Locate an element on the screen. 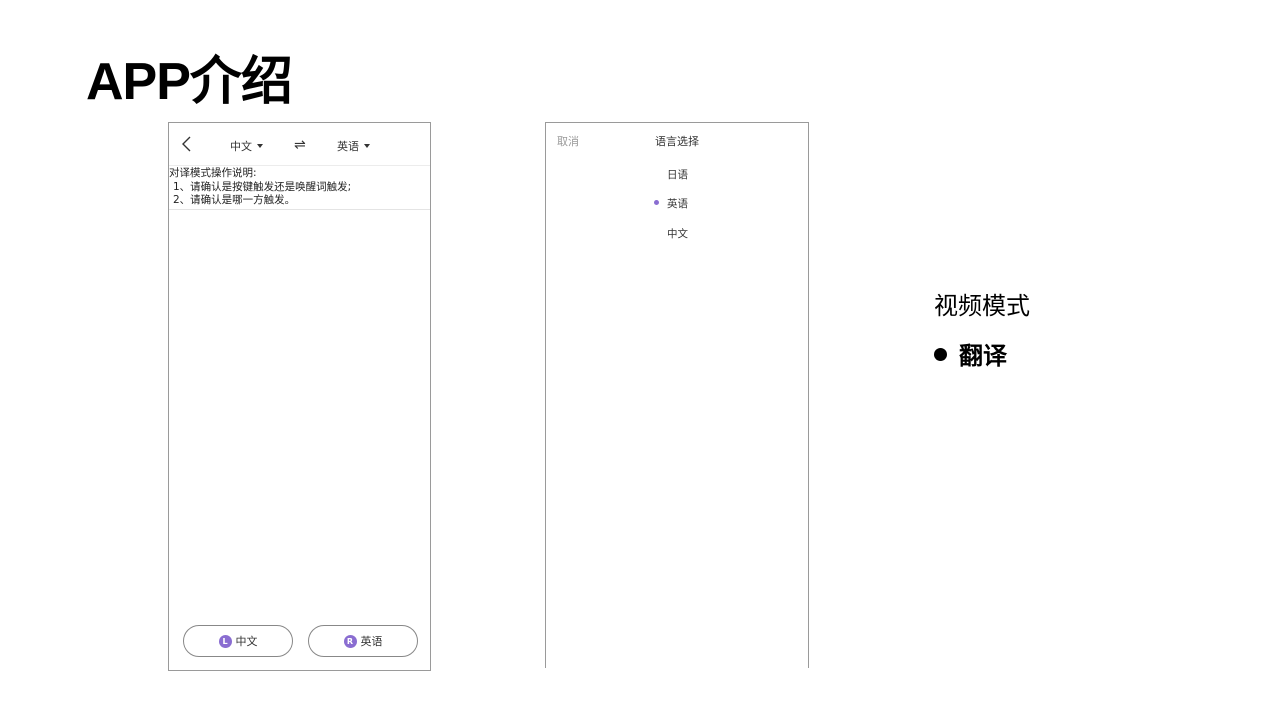  language-option-selected: 英语 is located at coordinates (677, 203).